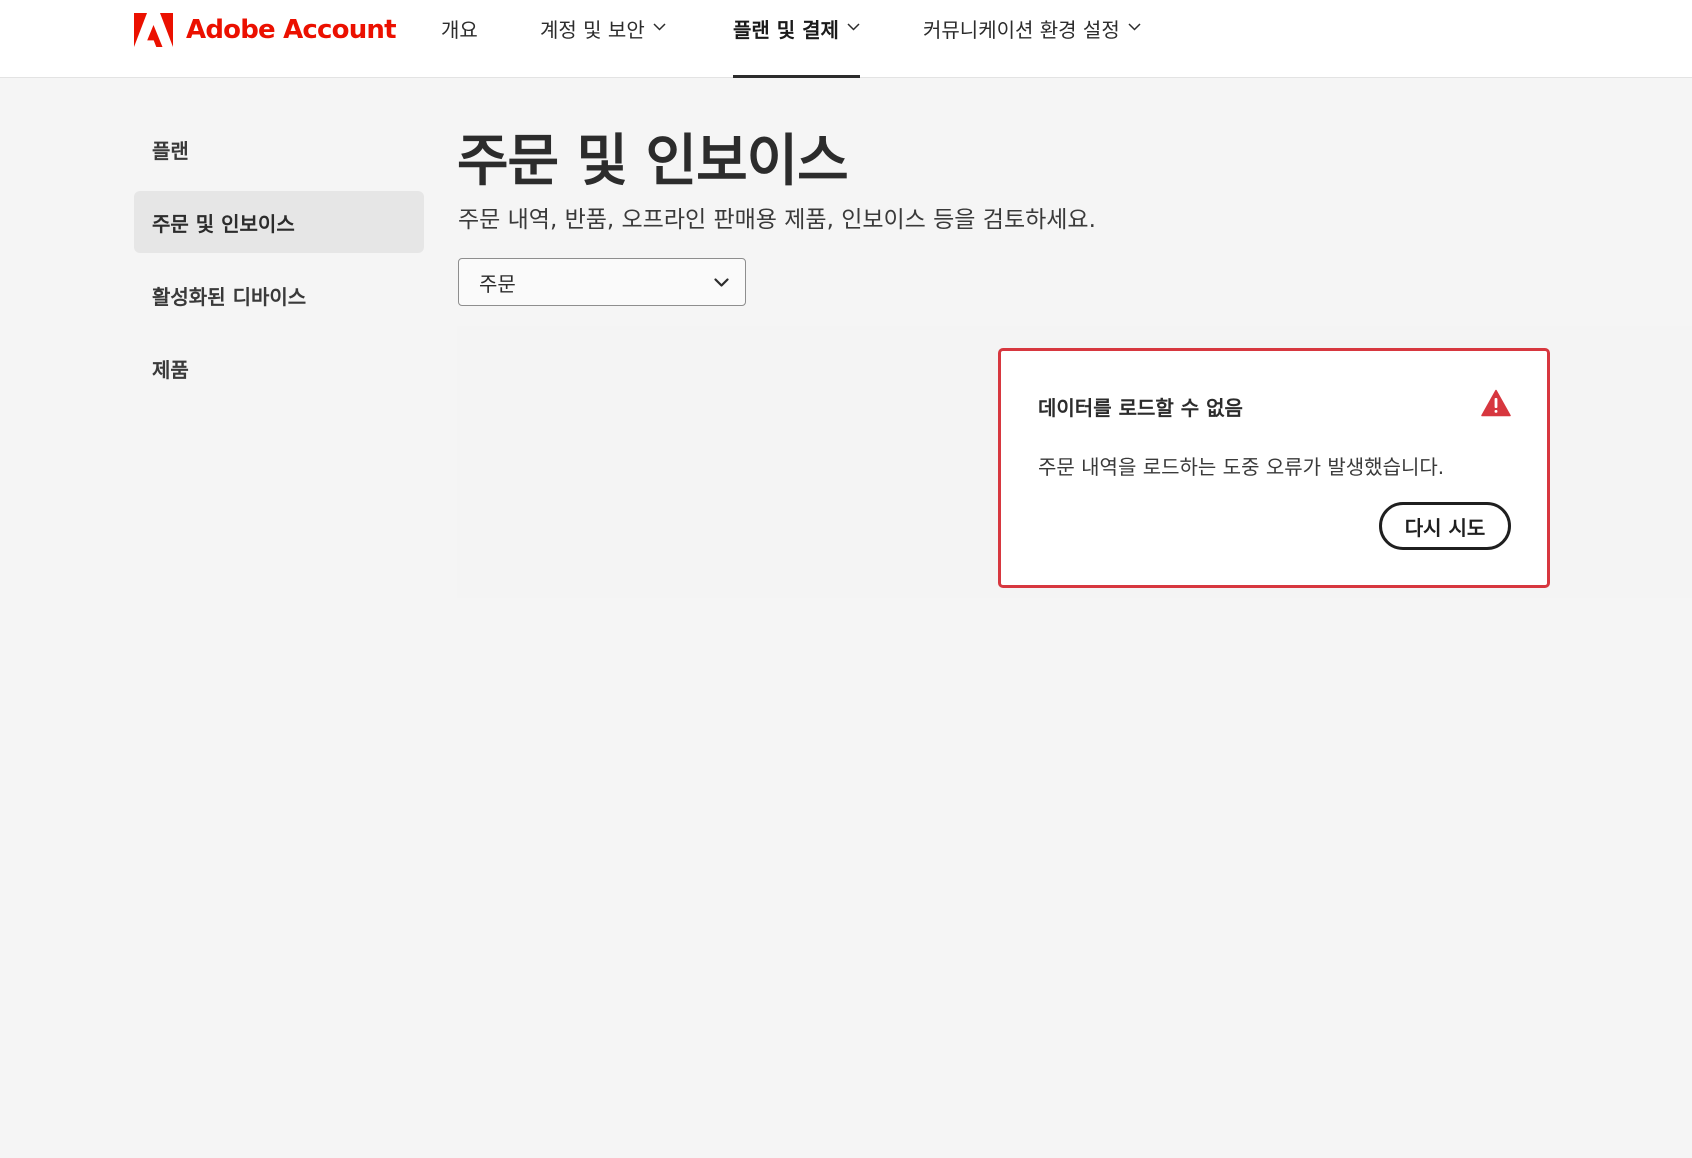  I want to click on sidebar-item-plans: 플랜, so click(279, 149).